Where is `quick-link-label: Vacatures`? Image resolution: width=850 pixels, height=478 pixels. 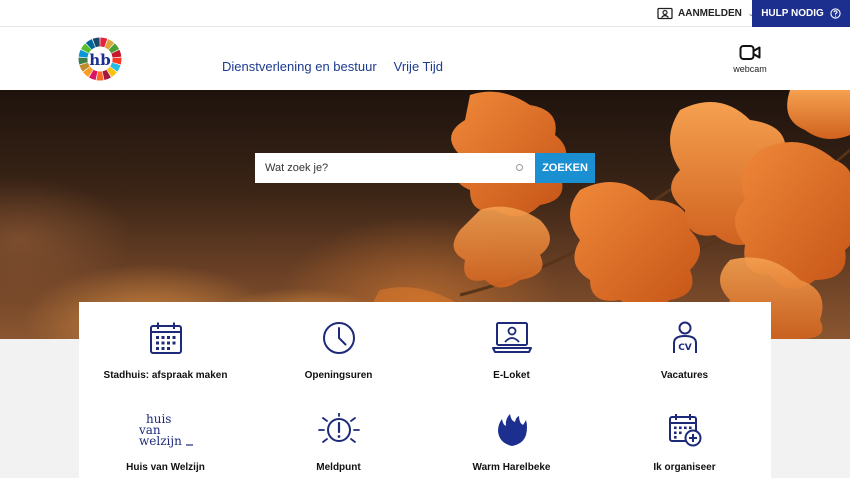 quick-link-label: Vacatures is located at coordinates (684, 375).